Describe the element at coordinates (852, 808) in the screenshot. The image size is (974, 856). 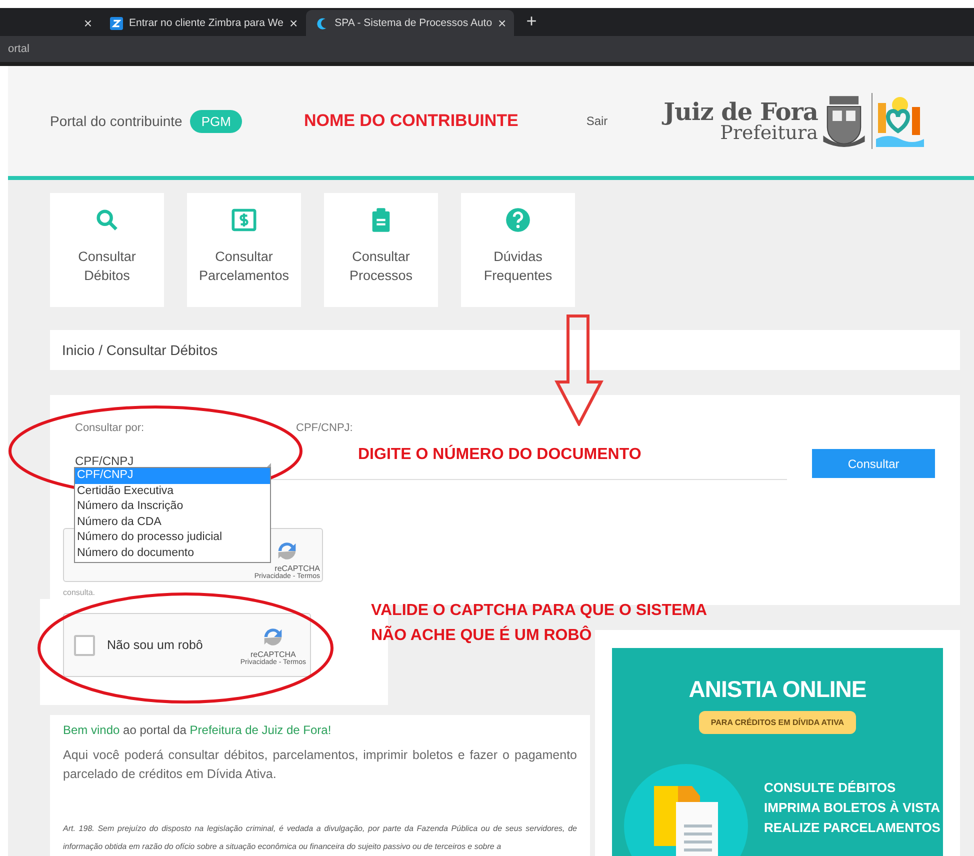
I see `banner-line: IMPRIMA BOLETOS À VISTA` at that location.